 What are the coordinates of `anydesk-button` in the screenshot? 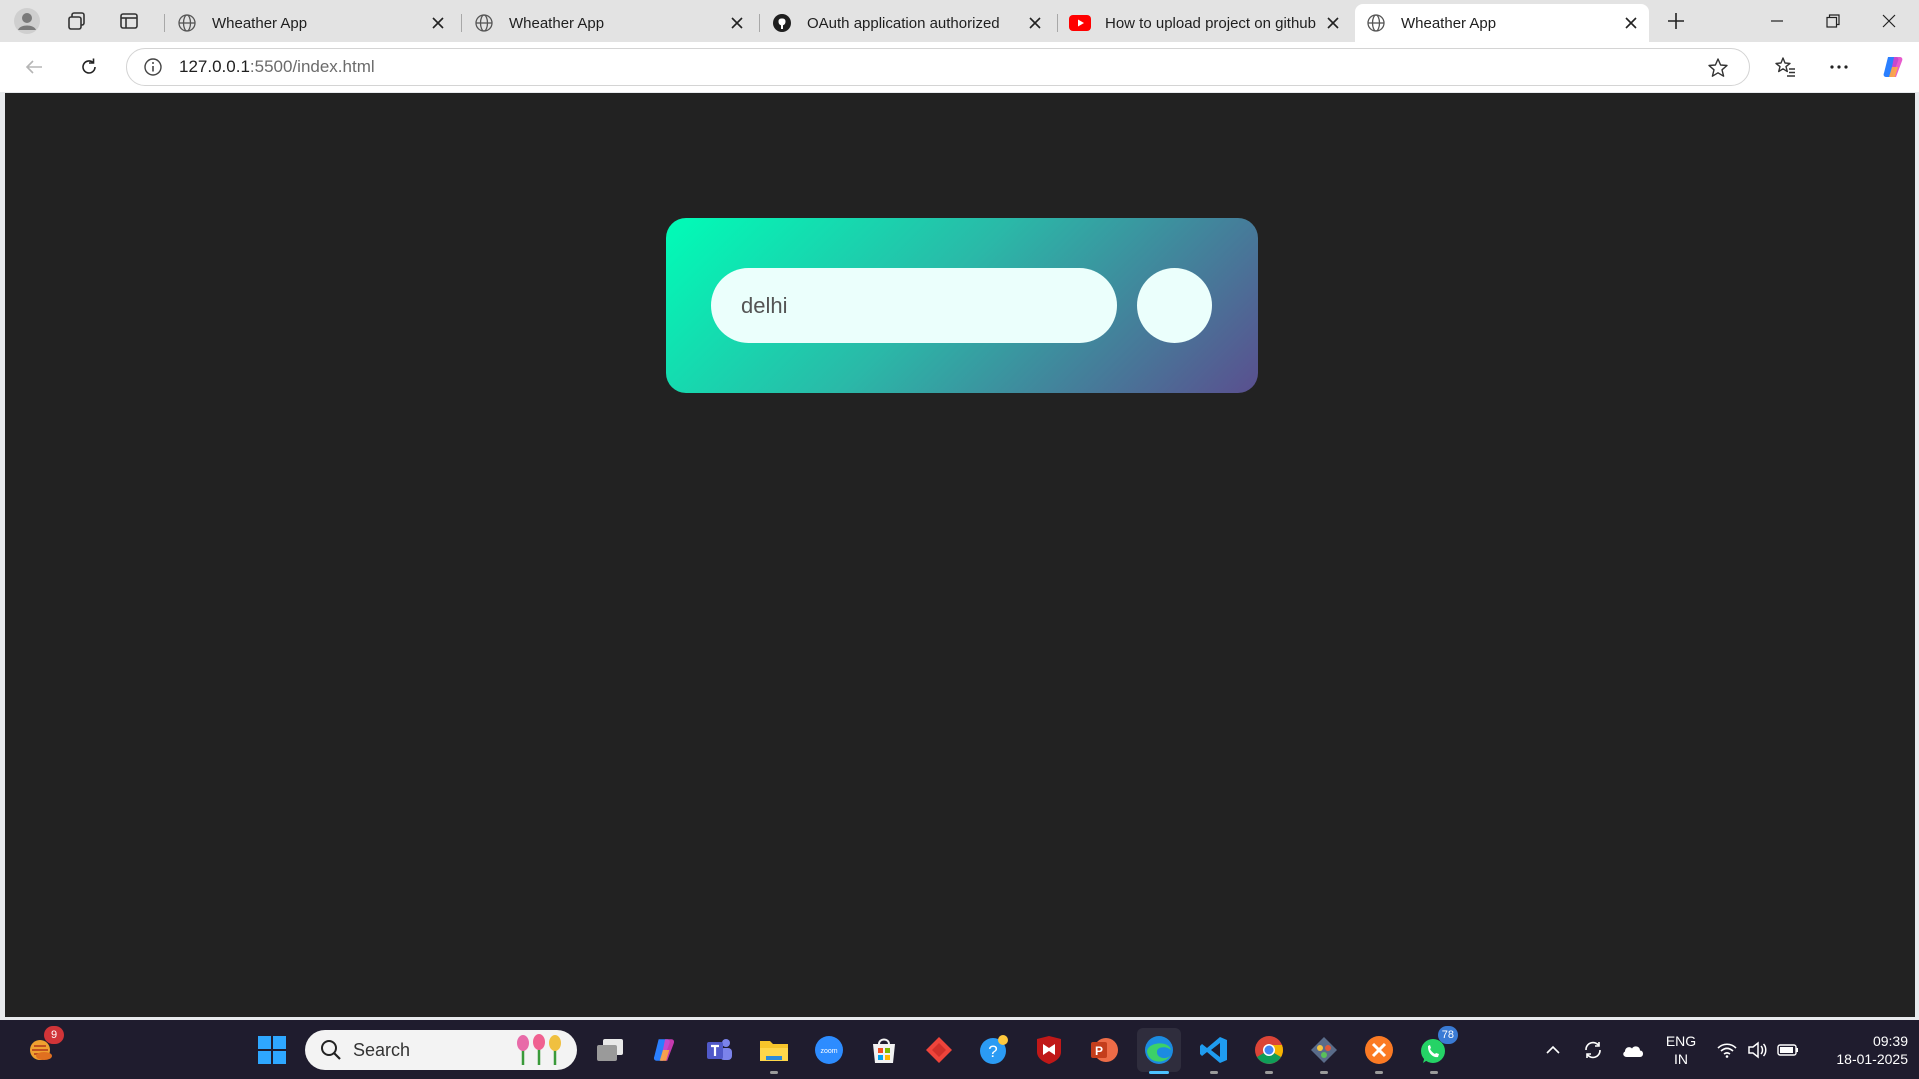 It's located at (939, 1050).